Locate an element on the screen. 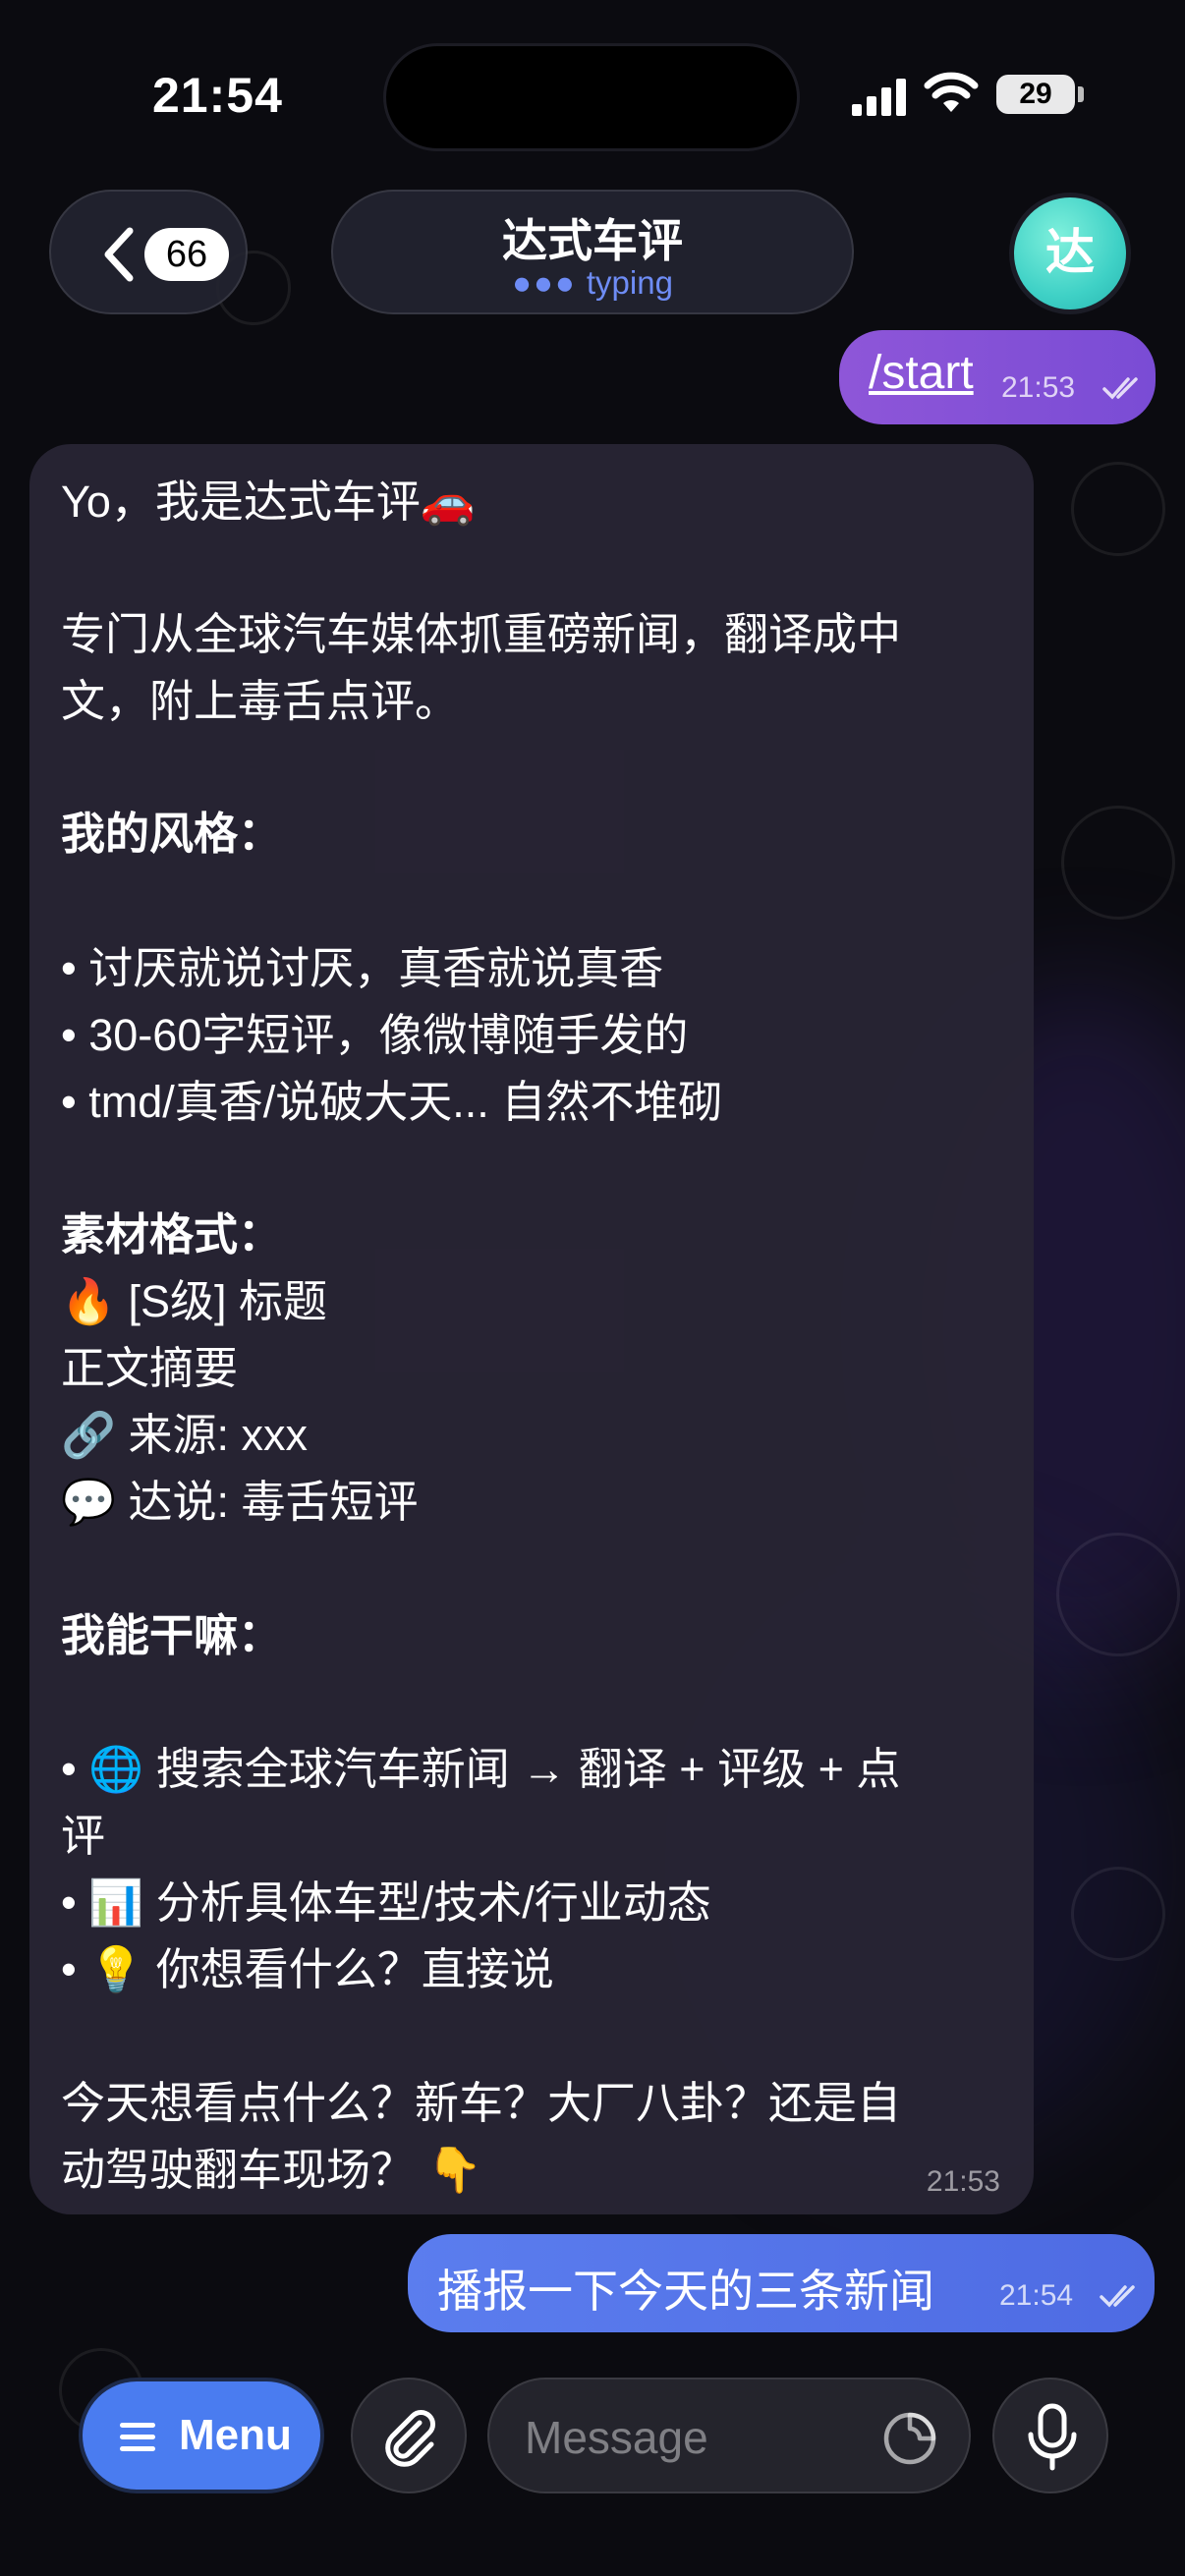  message-line: 今天想看点什么？新车？大厂八卦？还是自 is located at coordinates (482, 2103).